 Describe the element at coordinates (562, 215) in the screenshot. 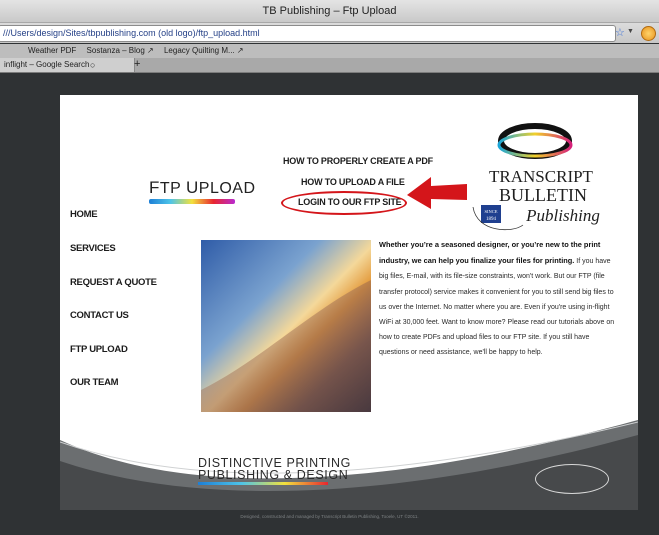

I see `logo-script: Publishing` at that location.